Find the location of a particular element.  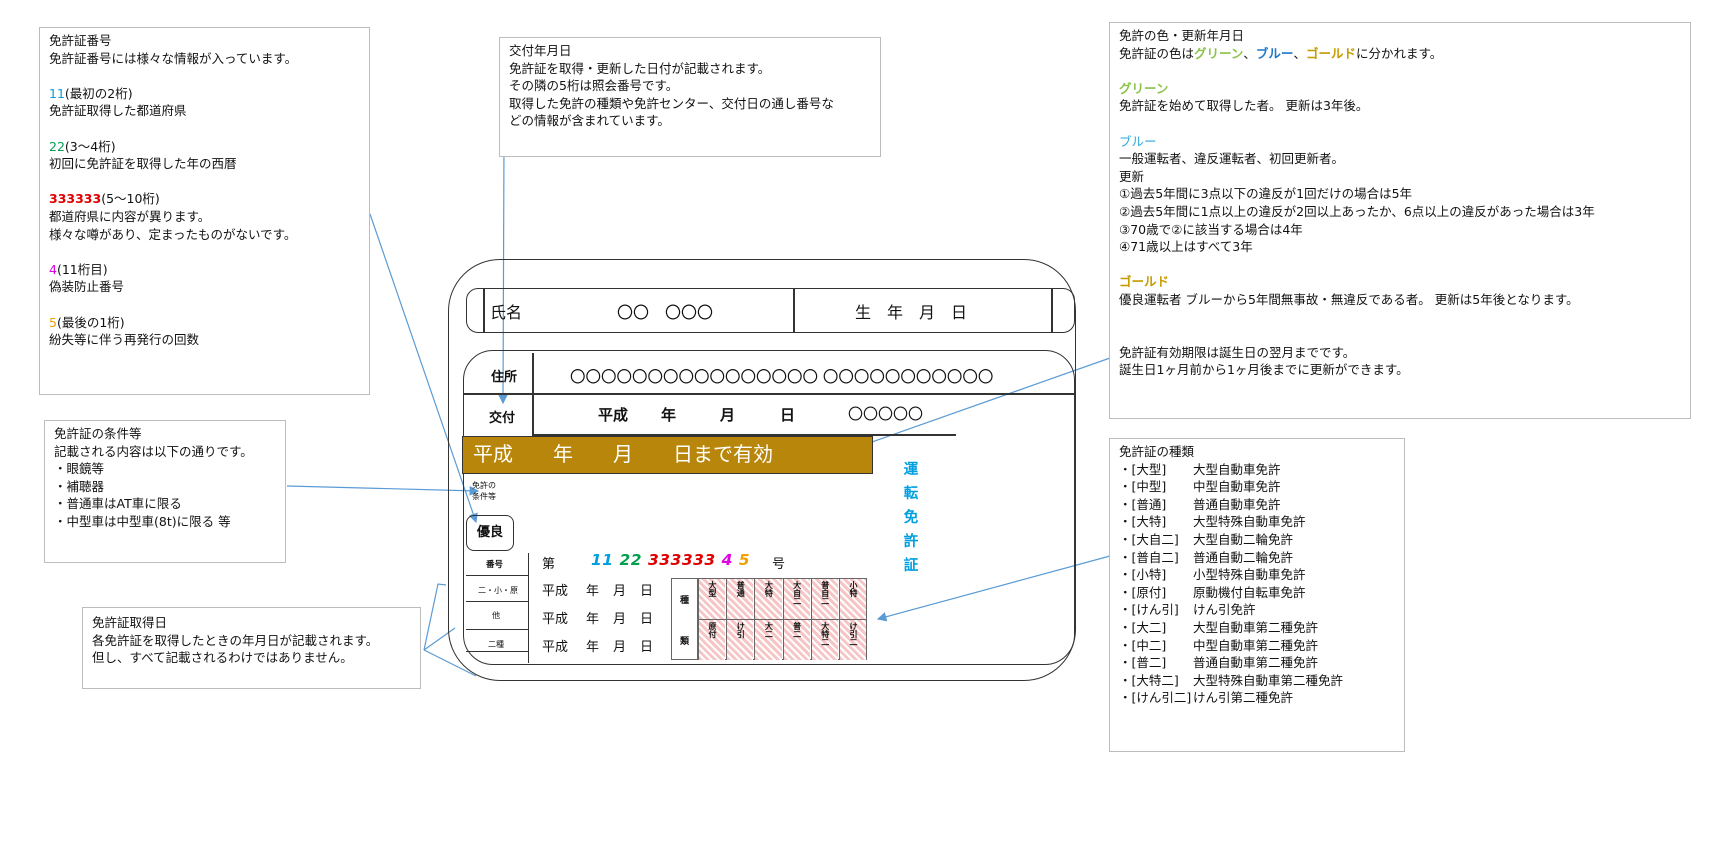

digits-desc: 様々な噂があり、定まったものがないです。 is located at coordinates (173, 234).